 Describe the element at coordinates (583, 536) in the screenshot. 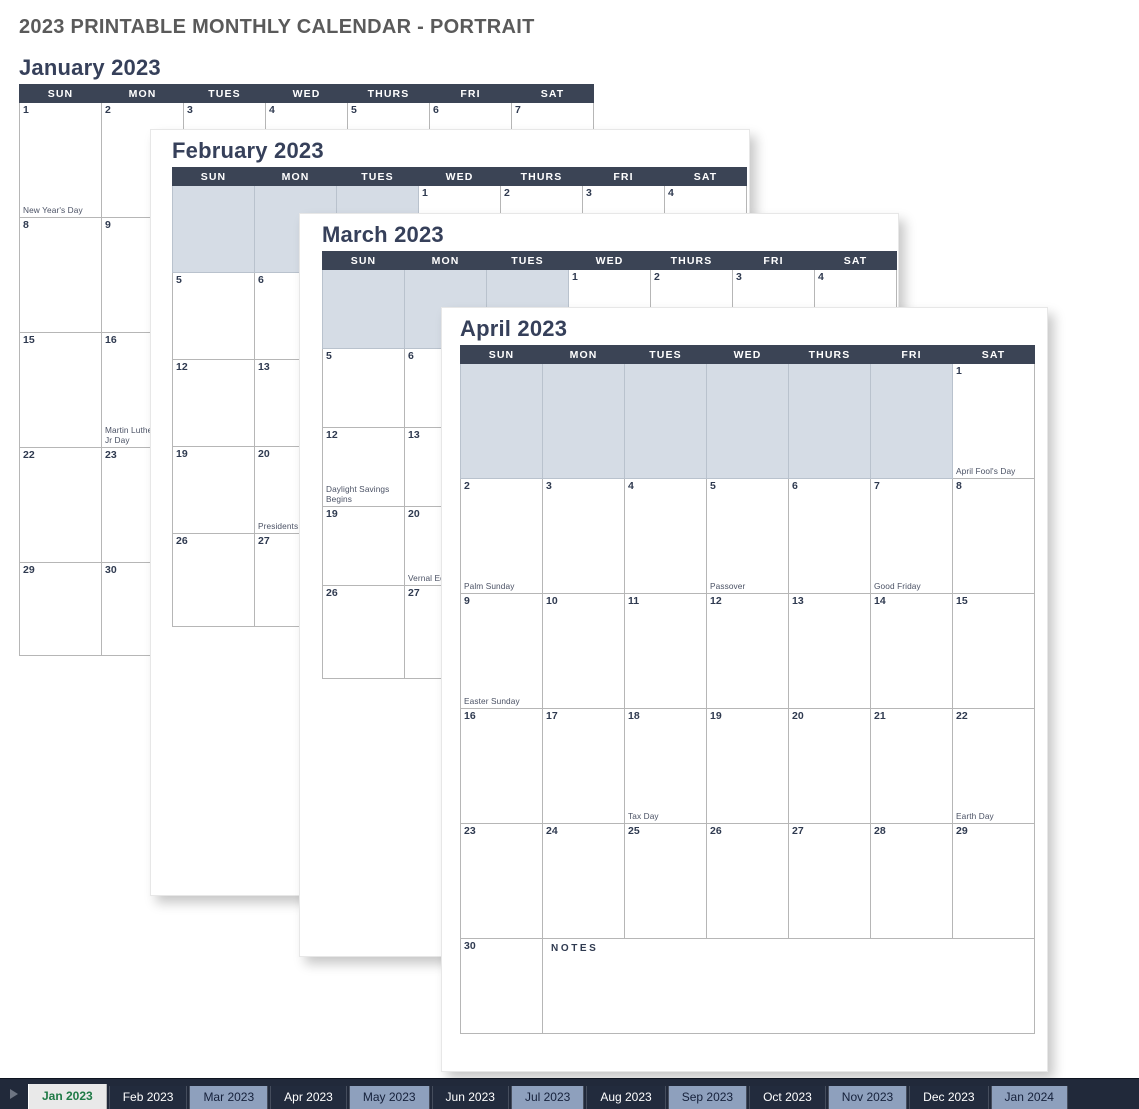

I see `day-cell: 3` at that location.